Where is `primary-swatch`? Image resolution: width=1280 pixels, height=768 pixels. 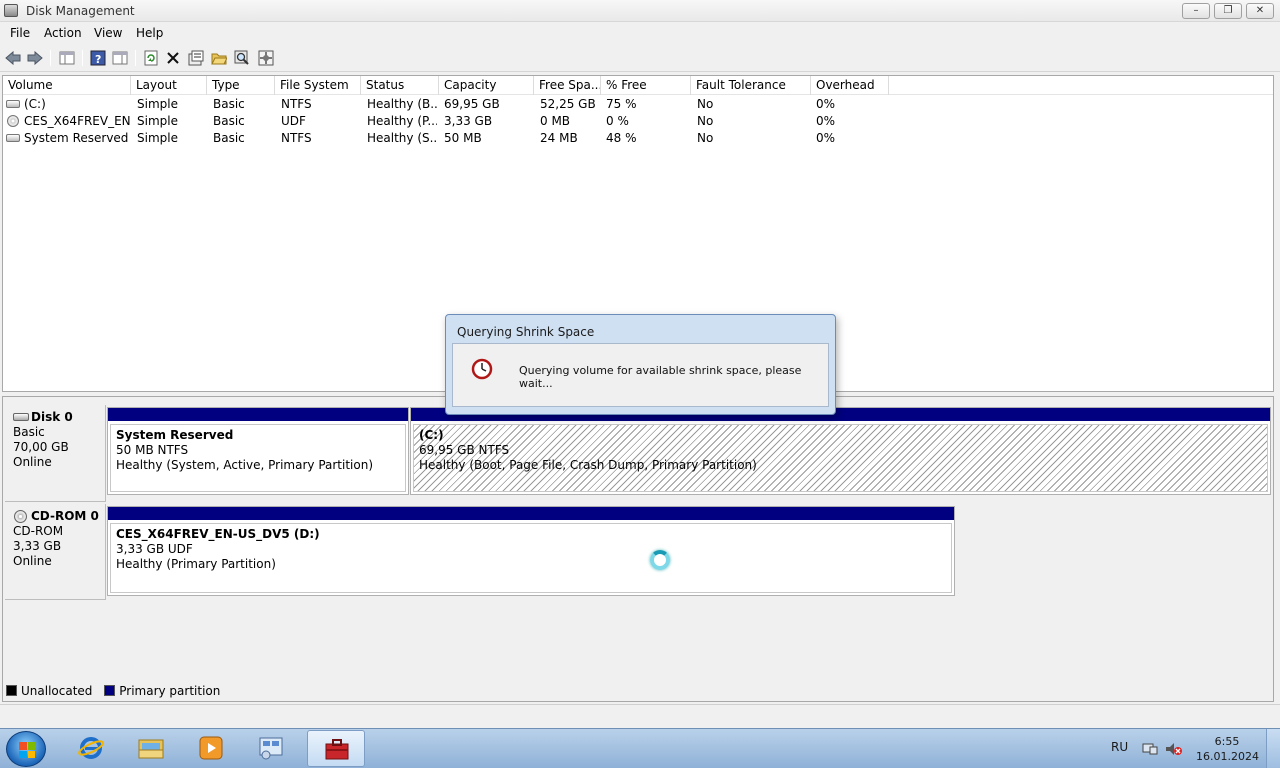
primary-swatch is located at coordinates (110, 690).